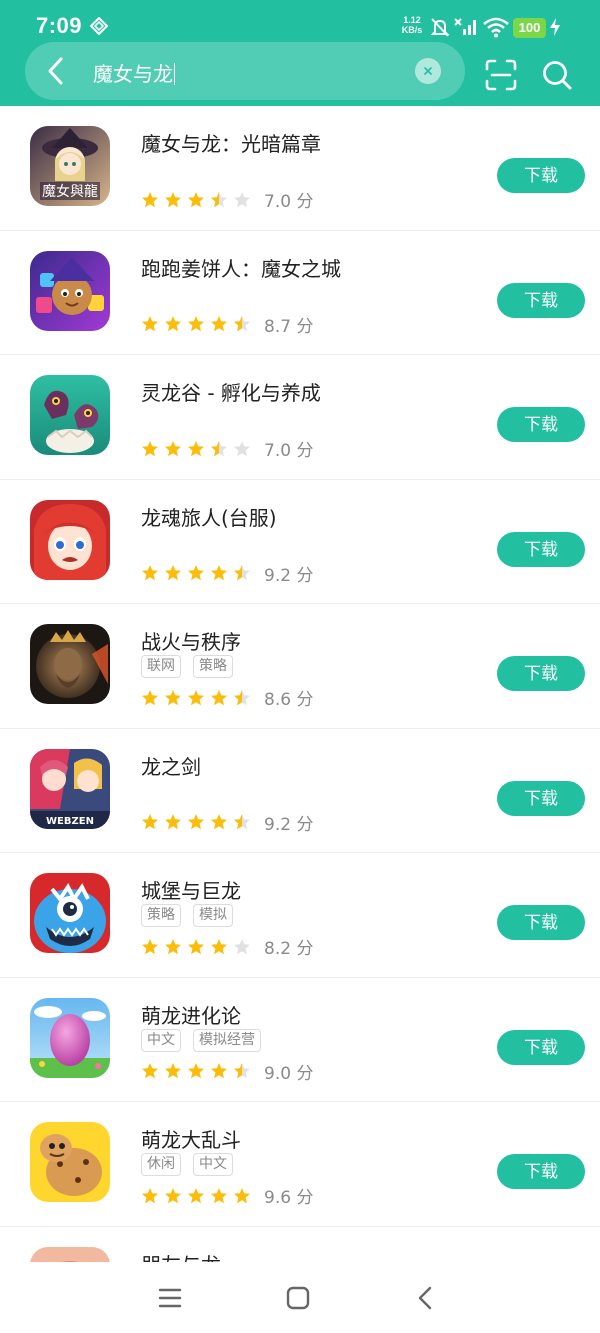 The height and width of the screenshot is (1333, 600). Describe the element at coordinates (426, 1298) in the screenshot. I see `back-icon` at that location.